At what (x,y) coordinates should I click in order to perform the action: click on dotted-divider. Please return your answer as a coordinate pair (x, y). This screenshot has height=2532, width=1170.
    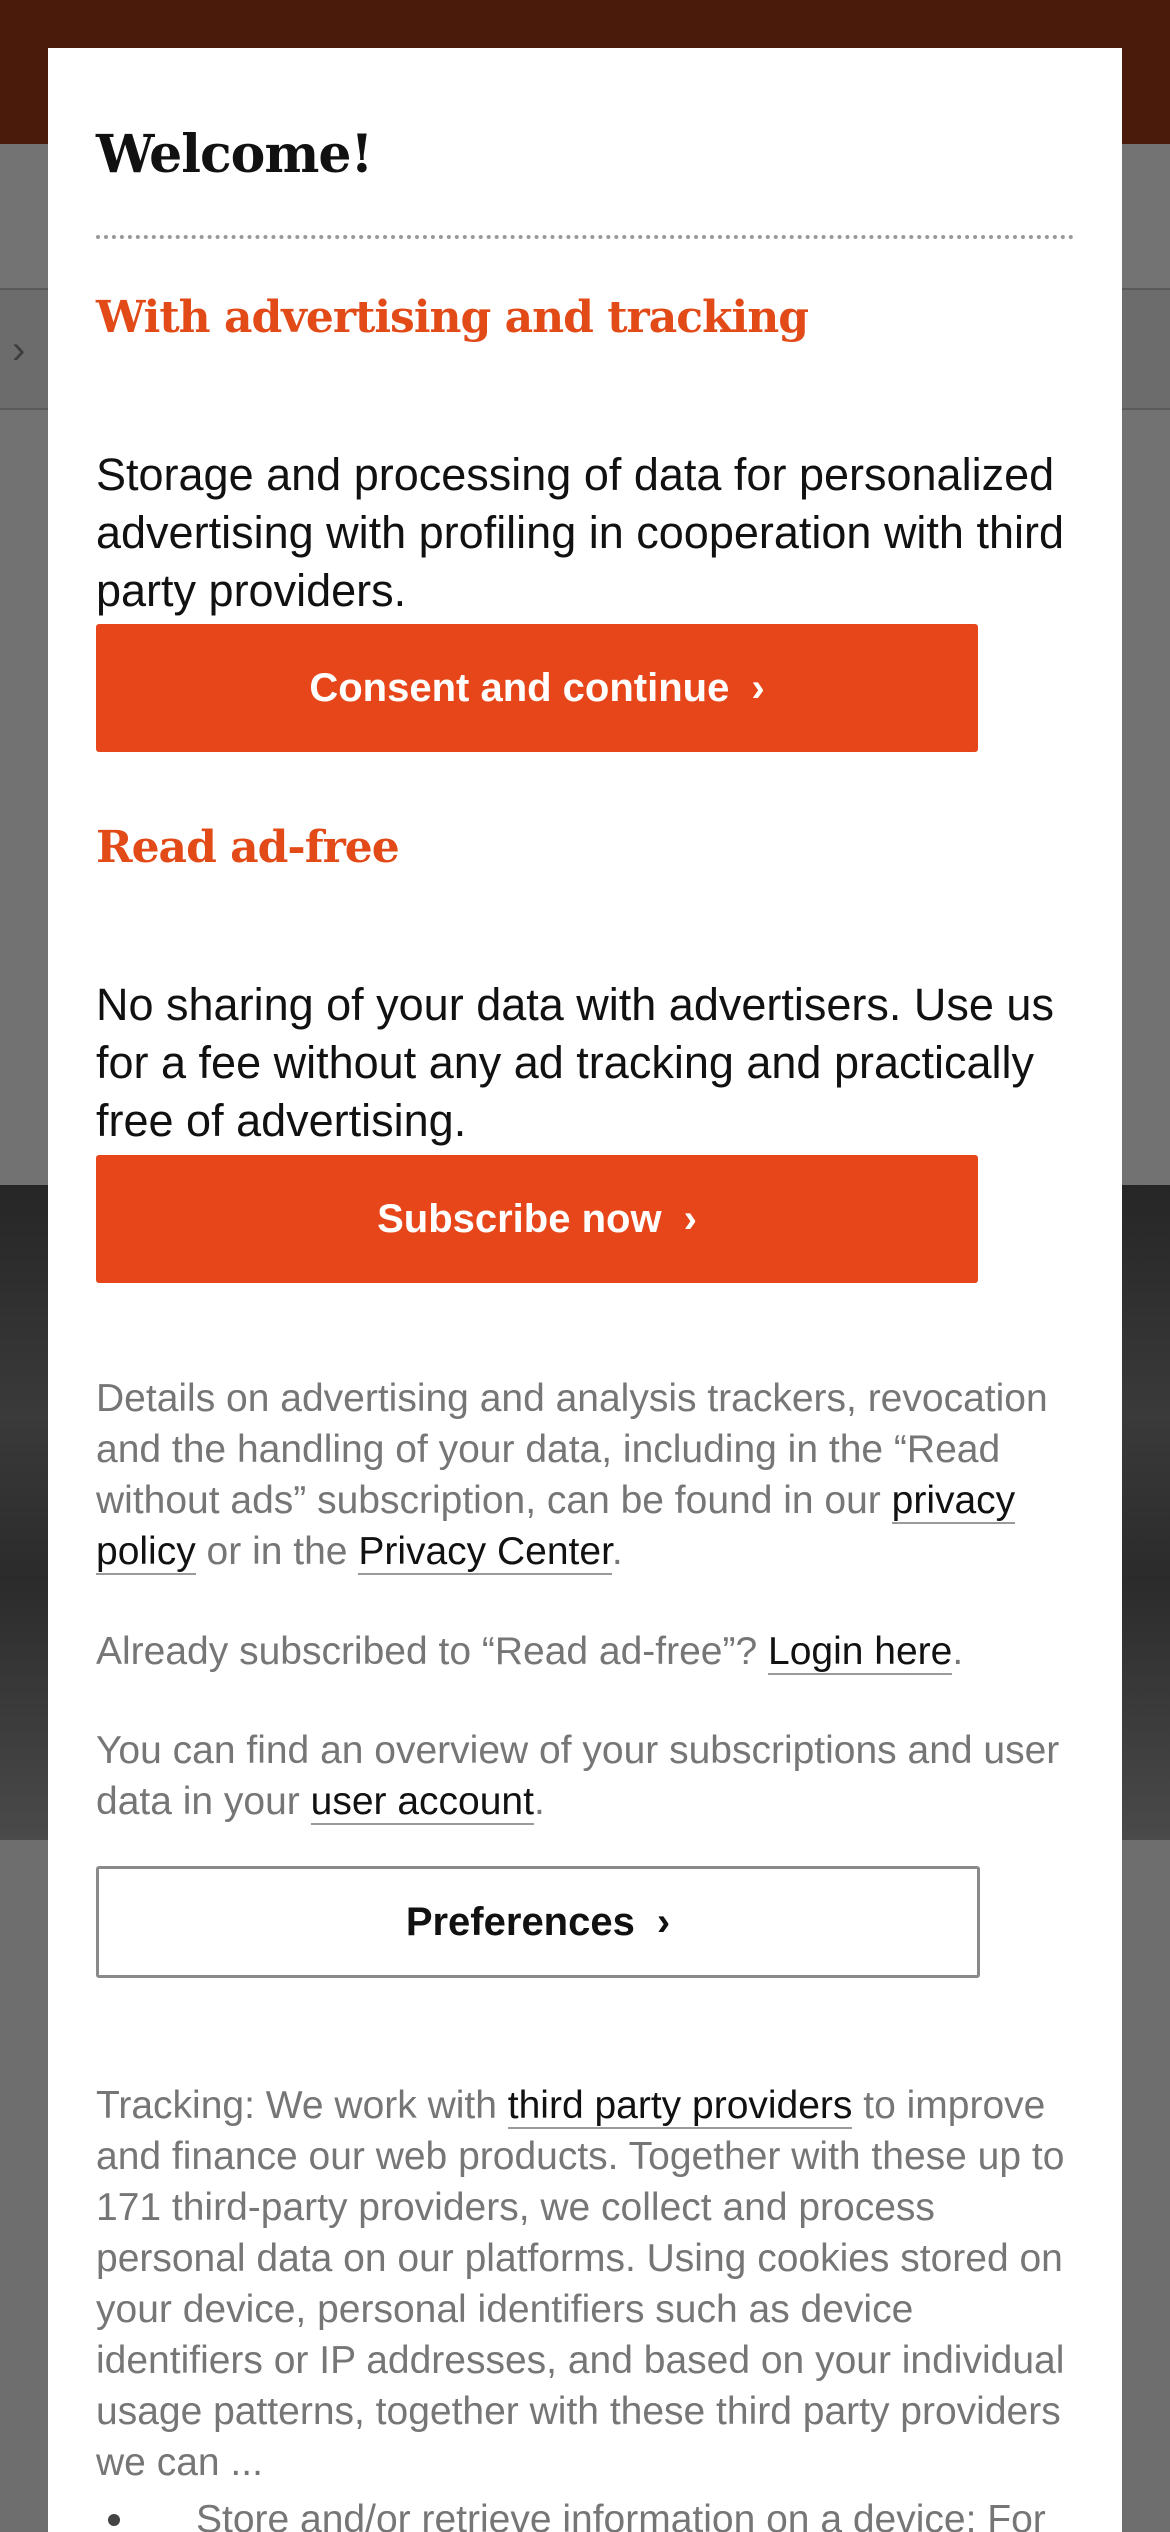
    Looking at the image, I should click on (585, 237).